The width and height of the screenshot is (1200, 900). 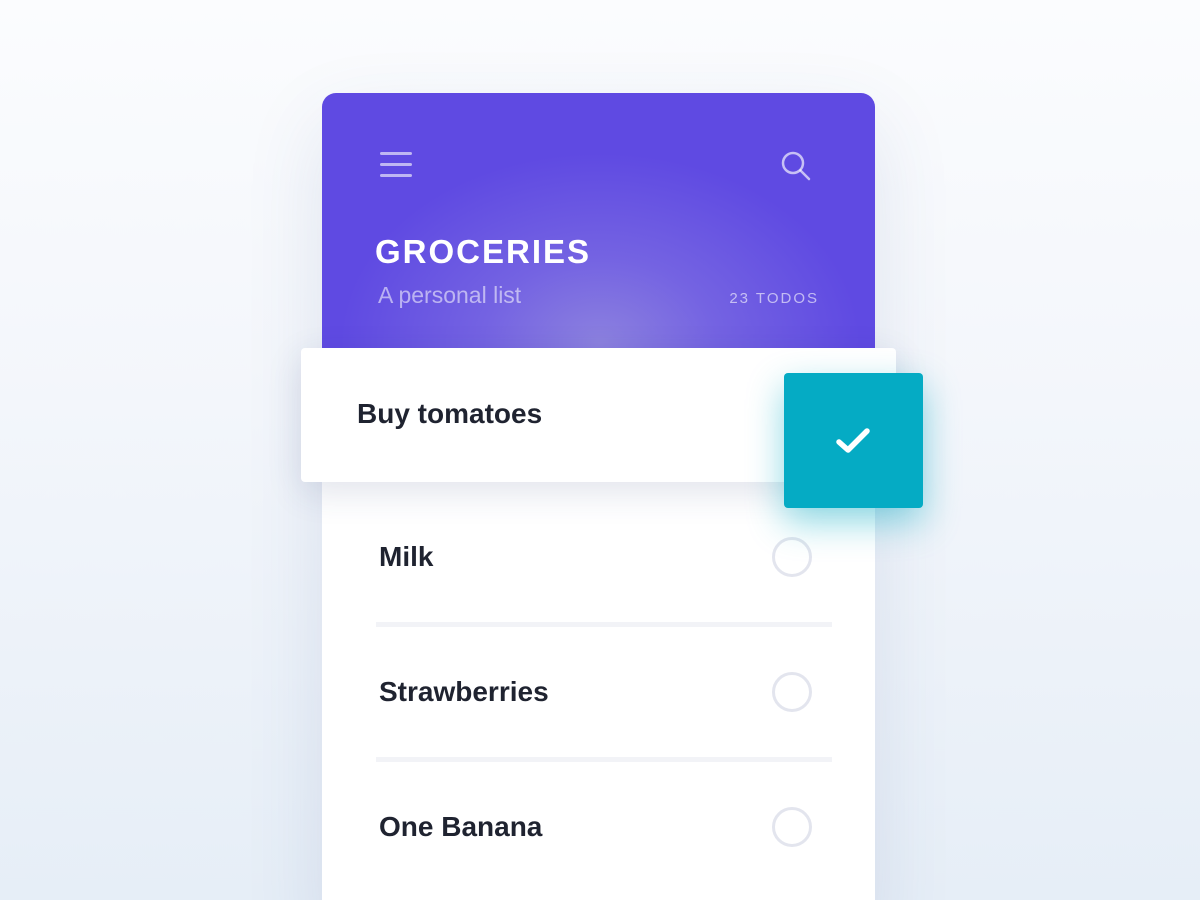 What do you see at coordinates (461, 826) in the screenshot?
I see `todo-label: One Banana` at bounding box center [461, 826].